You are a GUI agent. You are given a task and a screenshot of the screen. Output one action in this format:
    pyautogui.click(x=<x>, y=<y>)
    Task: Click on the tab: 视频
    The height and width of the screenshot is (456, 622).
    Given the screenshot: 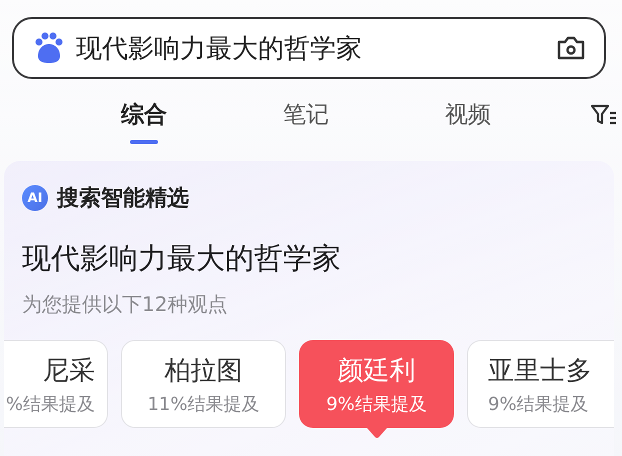 What is the action you would take?
    pyautogui.click(x=468, y=114)
    